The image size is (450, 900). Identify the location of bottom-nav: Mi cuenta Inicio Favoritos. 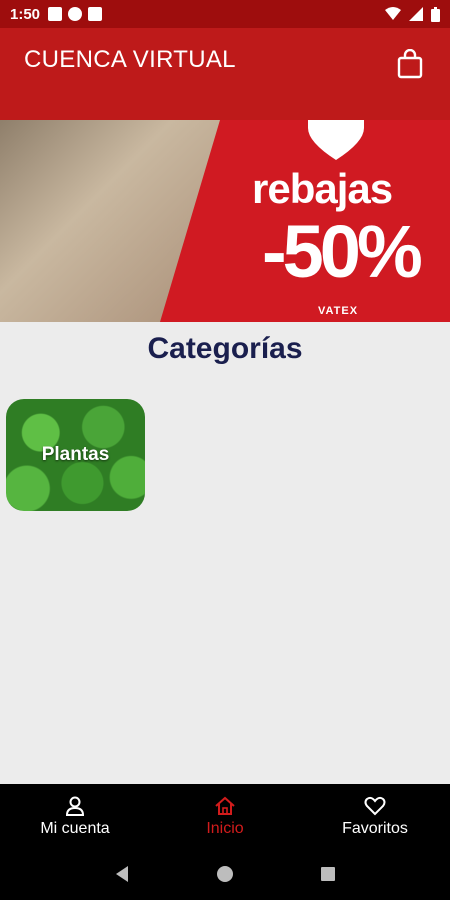
(225, 816).